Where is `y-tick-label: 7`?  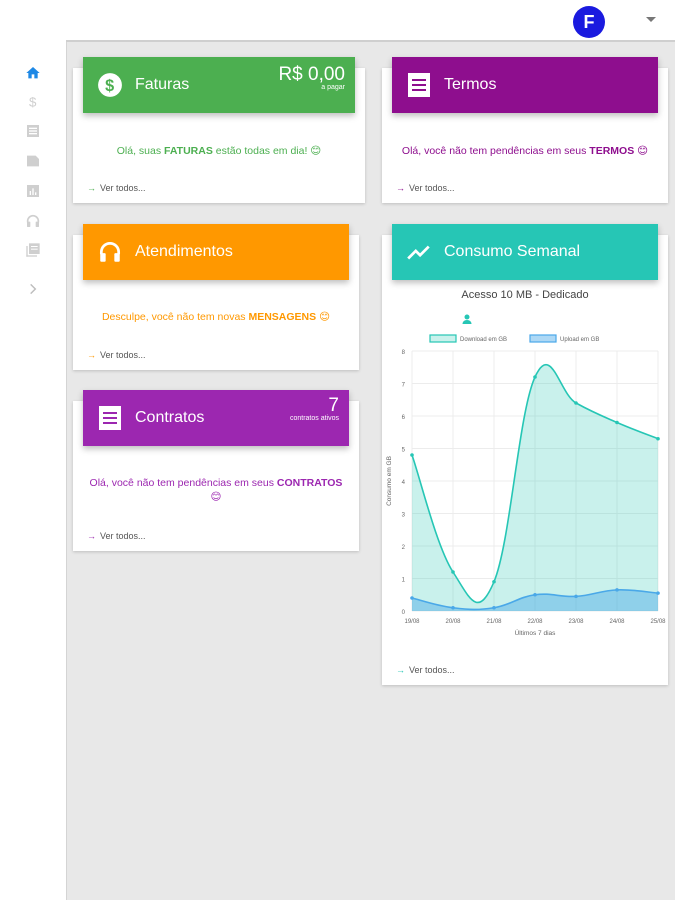
y-tick-label: 7 is located at coordinates (404, 386).